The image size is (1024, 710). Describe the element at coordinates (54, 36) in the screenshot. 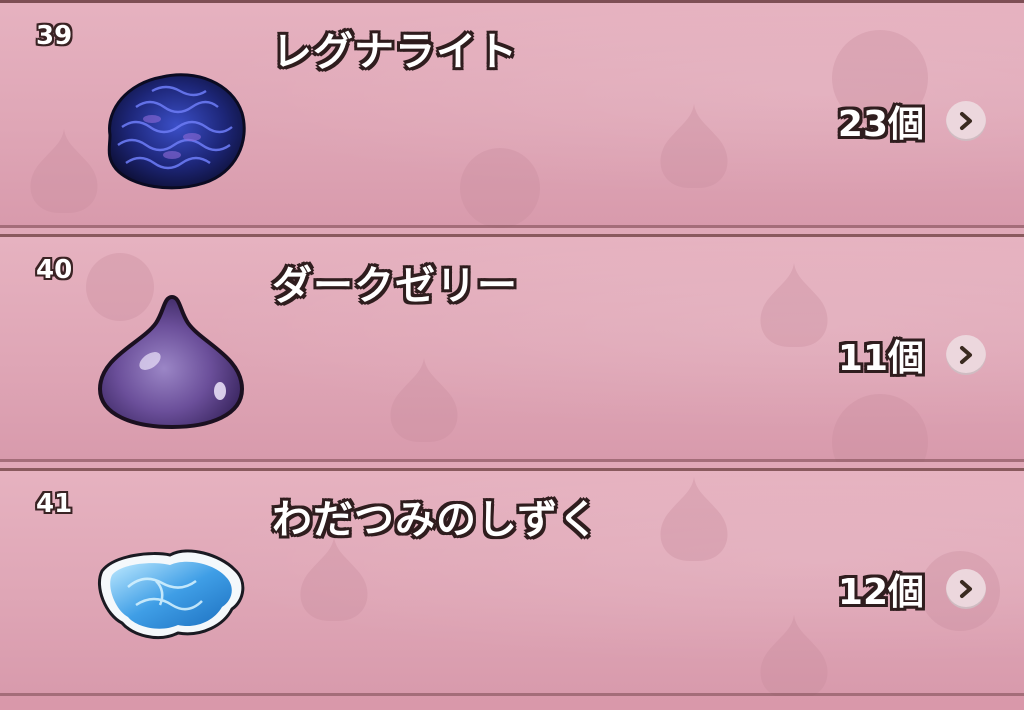

I see `item-number: 39` at that location.